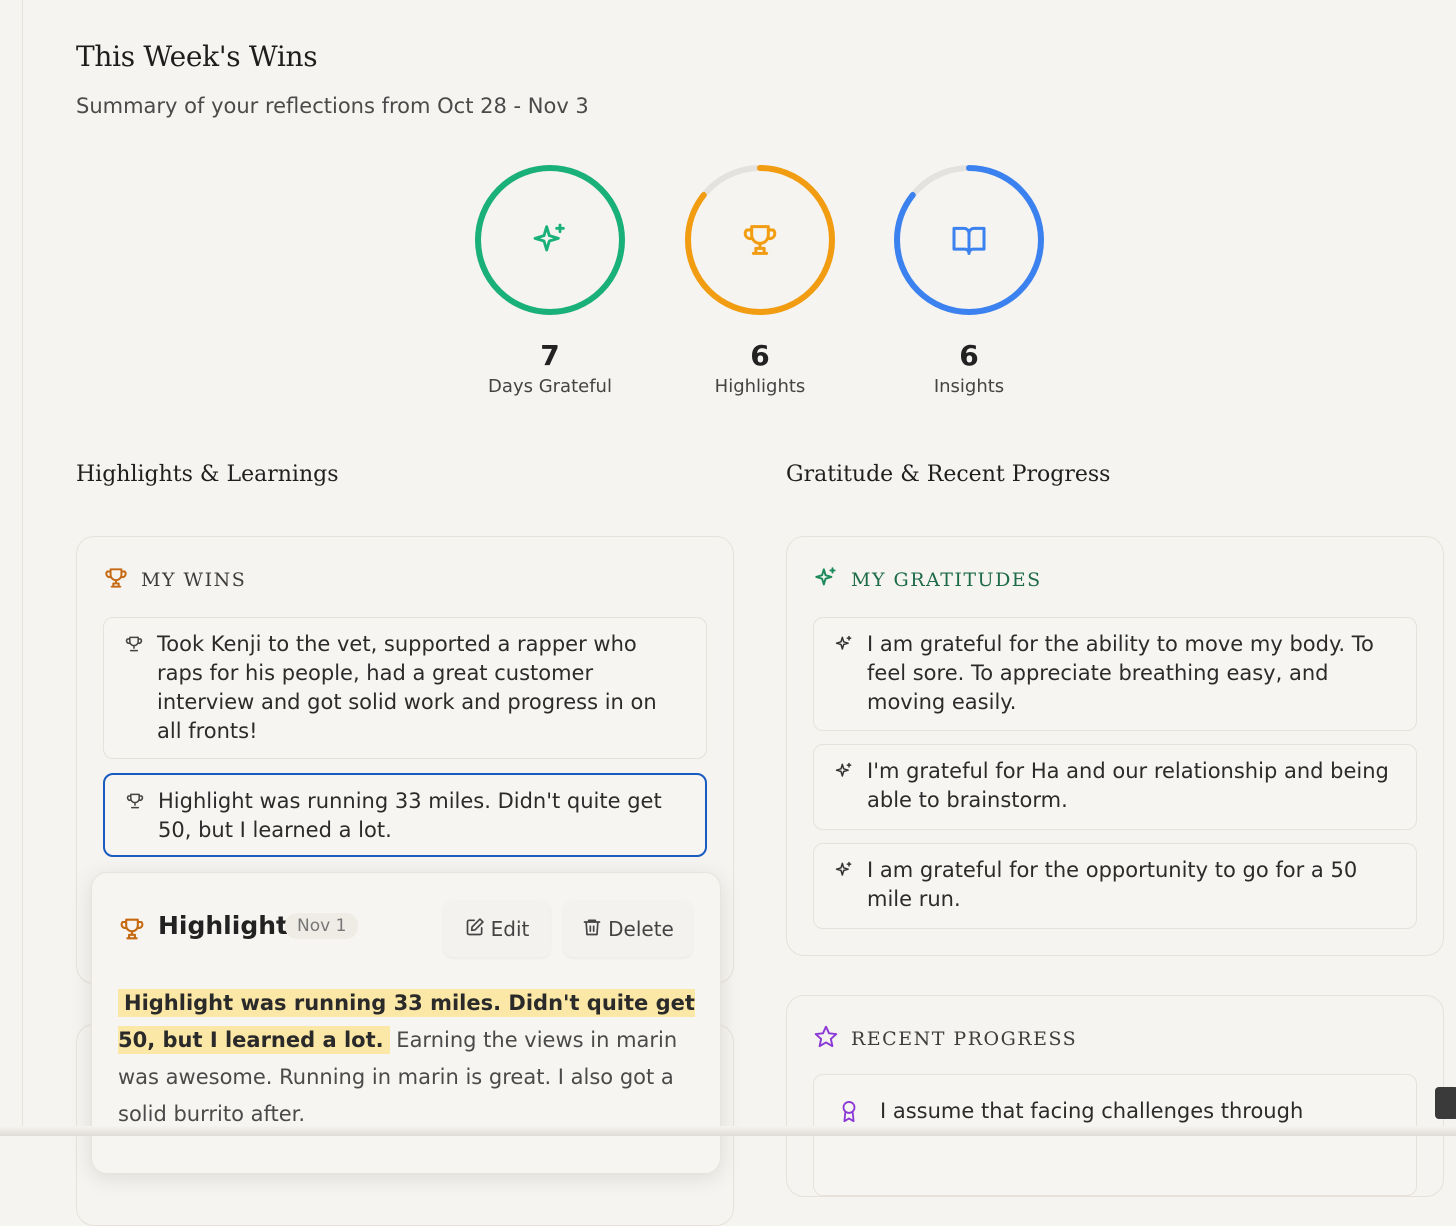 This screenshot has height=1226, width=1456. I want to click on bottom-edge, so click(728, 1131).